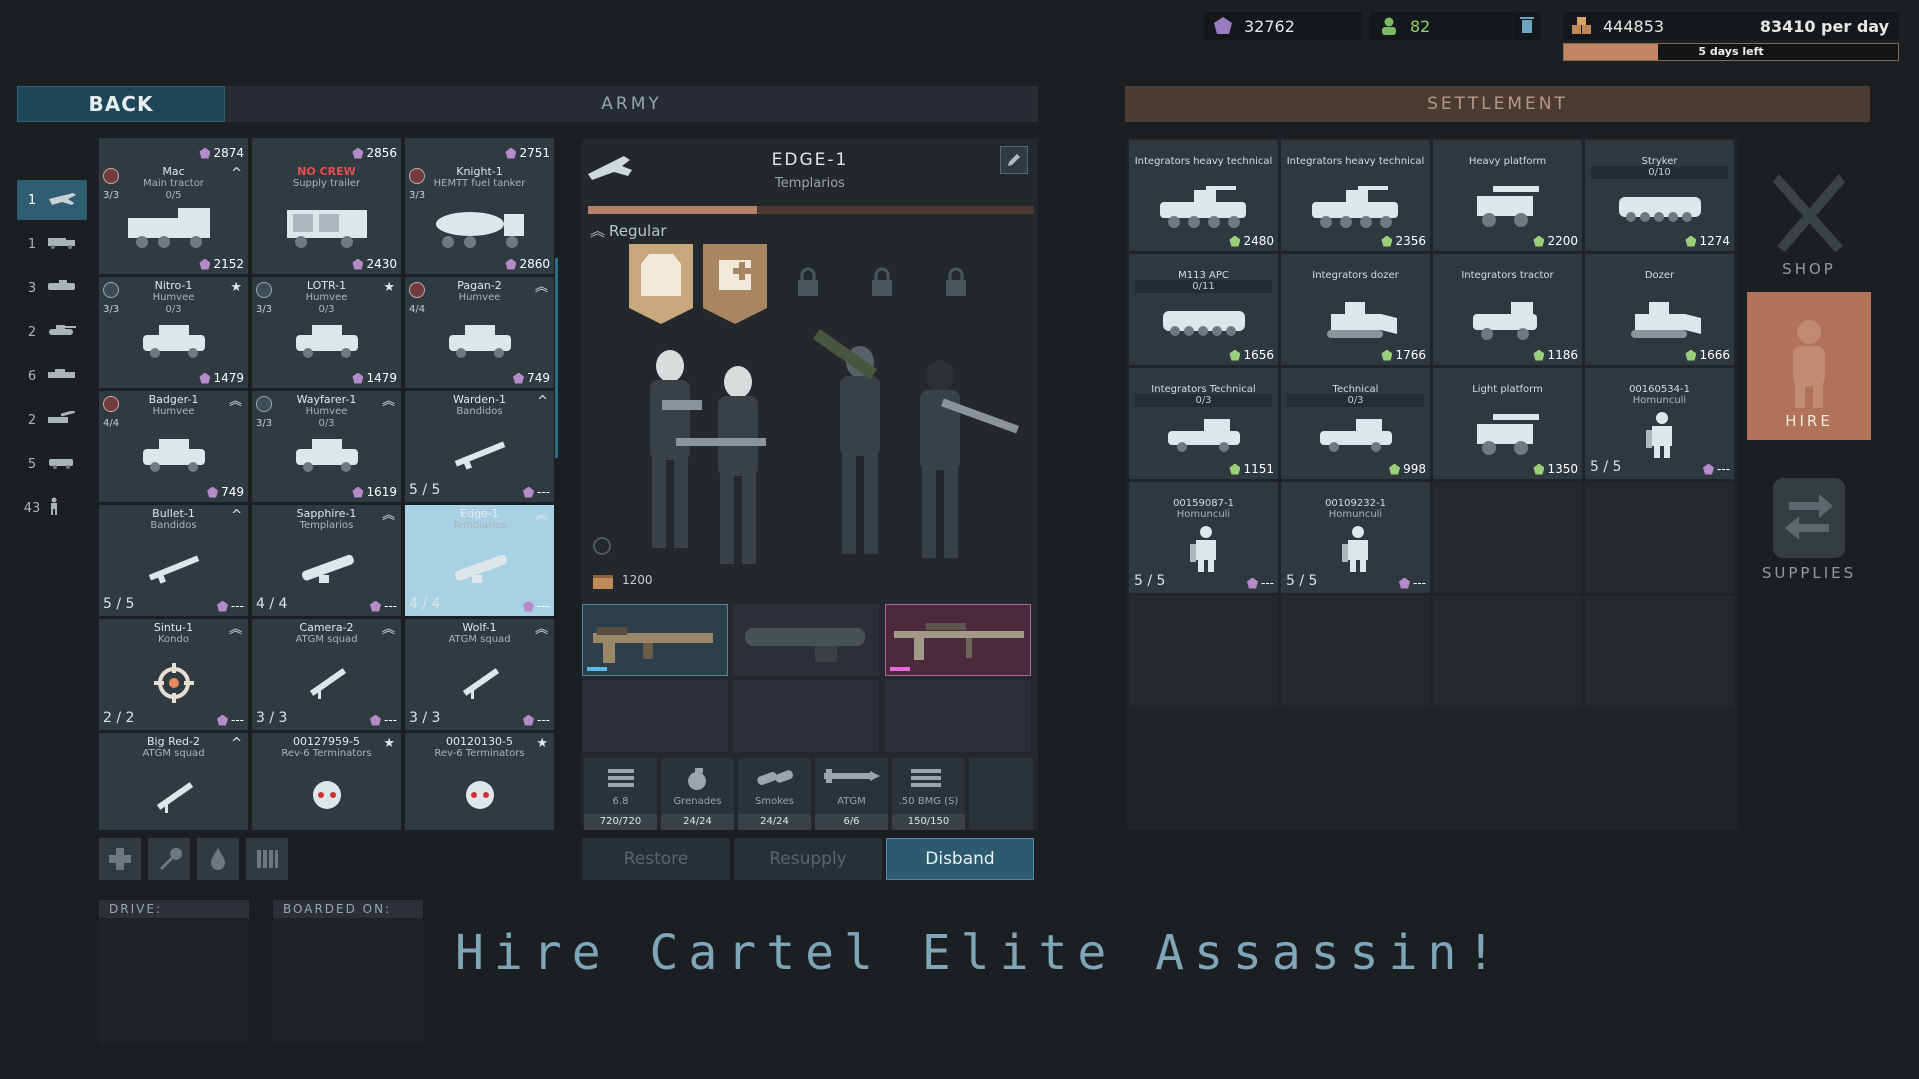  What do you see at coordinates (1355, 423) in the screenshot?
I see `settlement-unit-card: Technical 0/3 998` at bounding box center [1355, 423].